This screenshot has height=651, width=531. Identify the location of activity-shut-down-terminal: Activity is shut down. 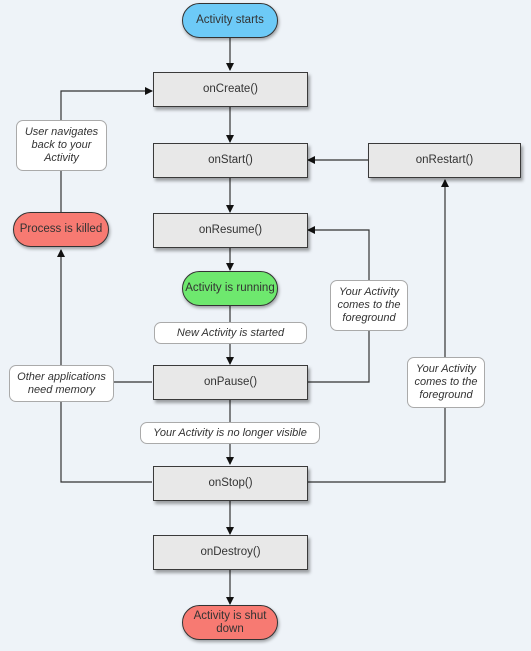
(230, 622).